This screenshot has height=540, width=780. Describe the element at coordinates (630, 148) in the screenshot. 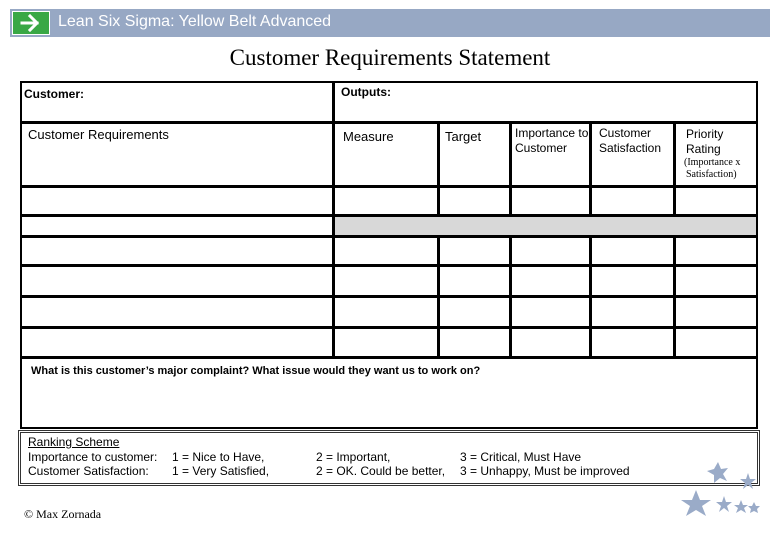

I see `column-satisfaction-line2: Satisfaction` at that location.